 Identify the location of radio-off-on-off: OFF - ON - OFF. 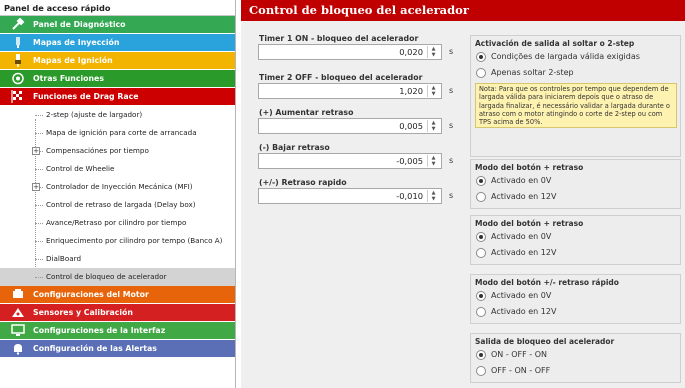
(575, 371).